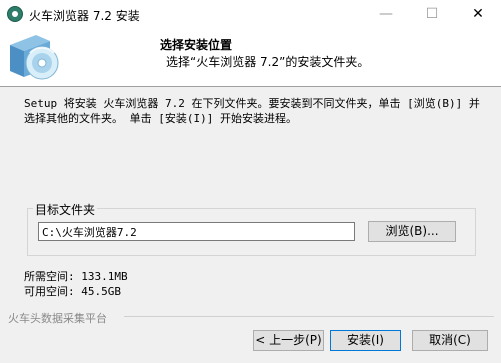 The height and width of the screenshot is (363, 501). I want to click on maximize-button: ☐, so click(432, 14).